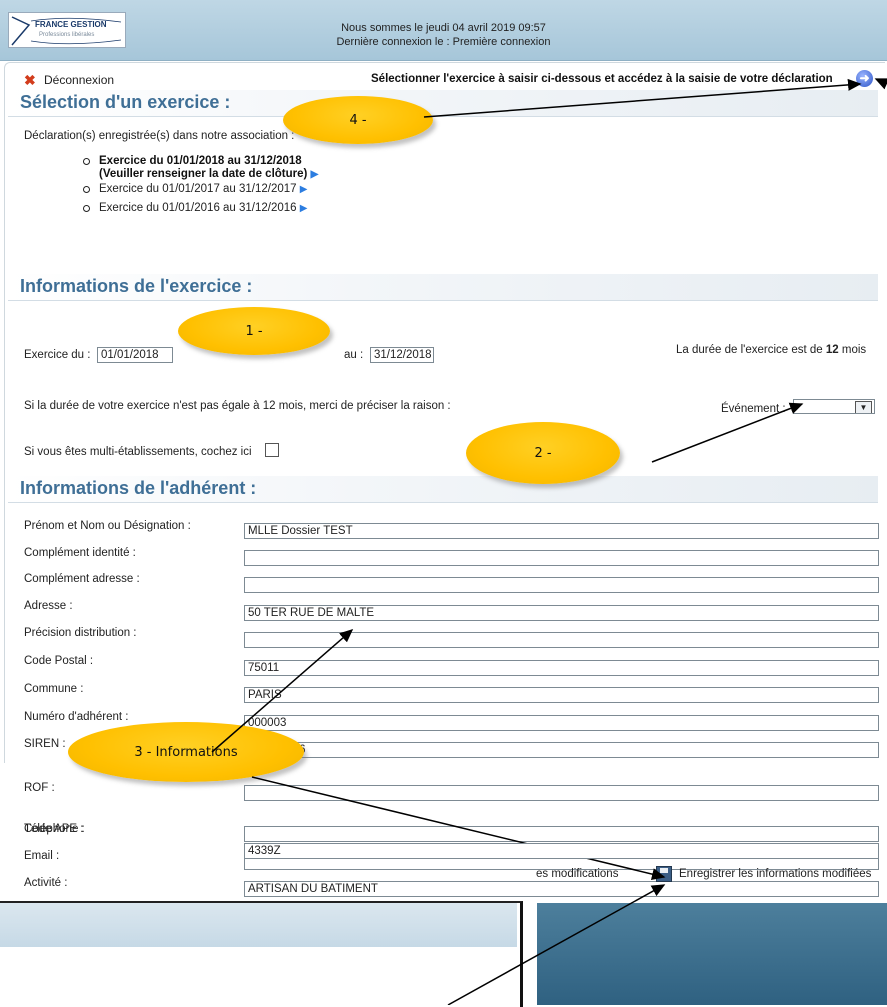 The height and width of the screenshot is (1007, 887). I want to click on arrow-3a, so click(282, 691).